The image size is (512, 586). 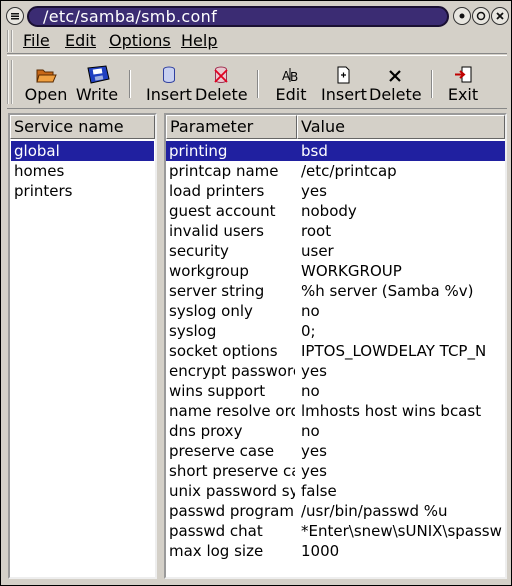 What do you see at coordinates (351, 271) in the screenshot?
I see `parameter-value: WORKGROUP` at bounding box center [351, 271].